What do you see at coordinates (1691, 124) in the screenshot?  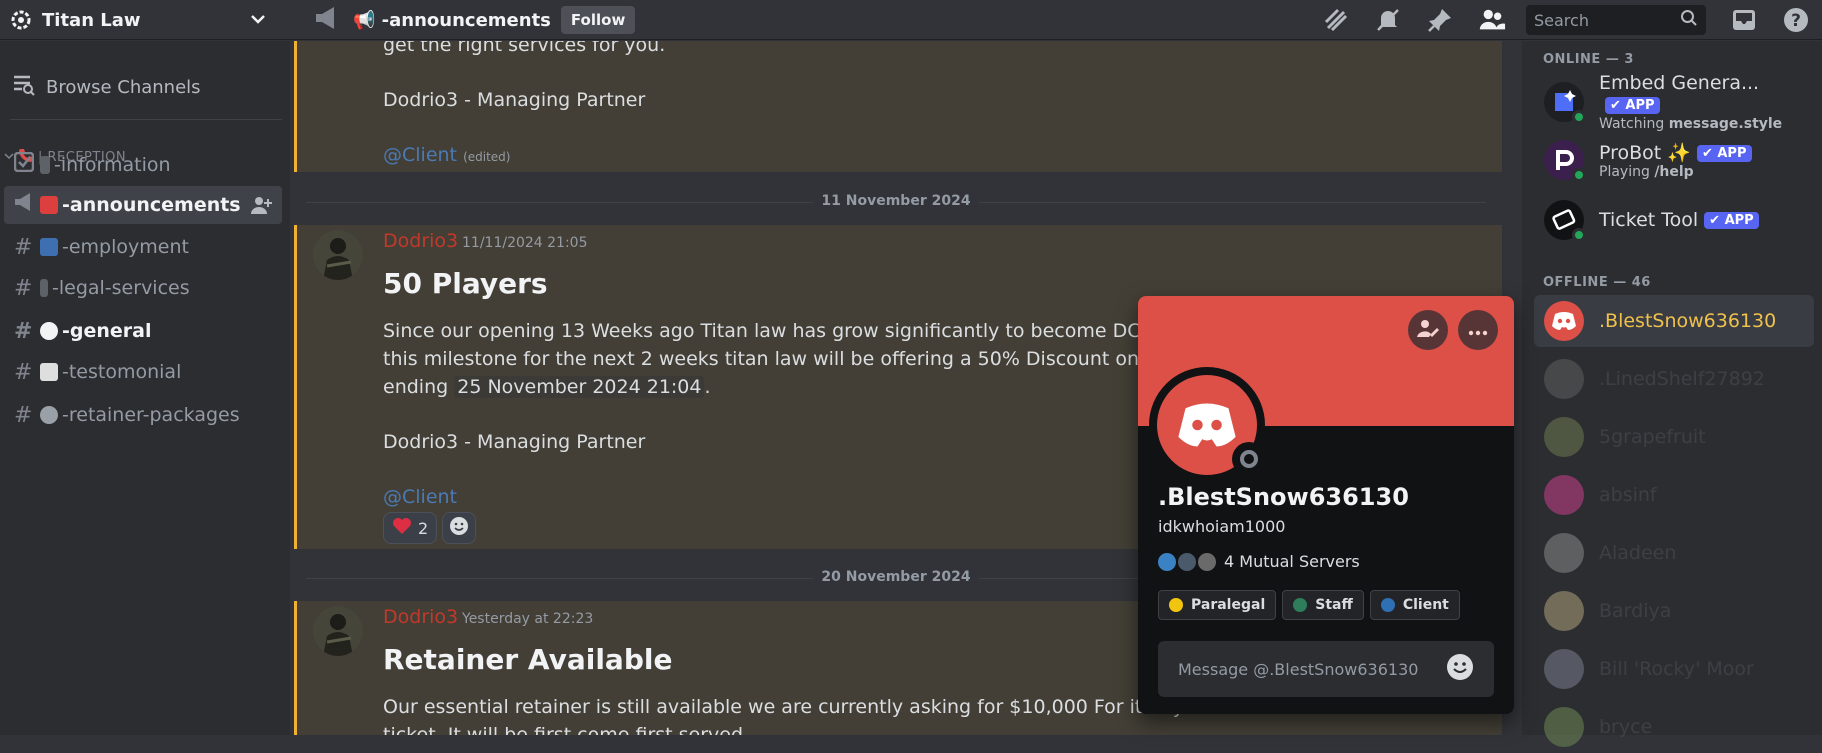 I see `member-activity: Watching message.style` at bounding box center [1691, 124].